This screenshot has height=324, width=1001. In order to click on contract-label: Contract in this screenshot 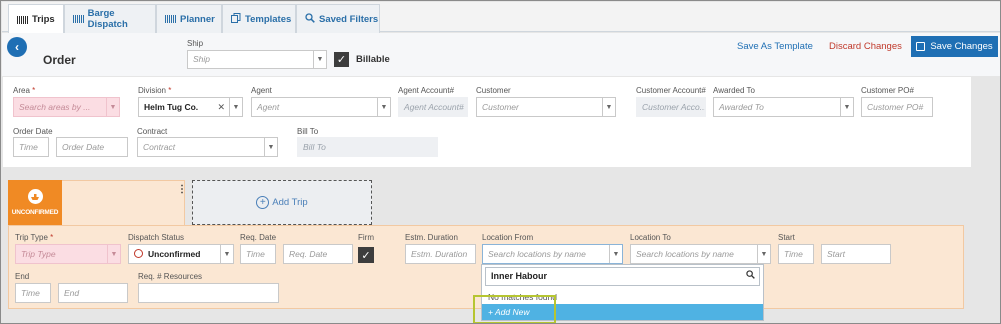, I will do `click(152, 131)`.